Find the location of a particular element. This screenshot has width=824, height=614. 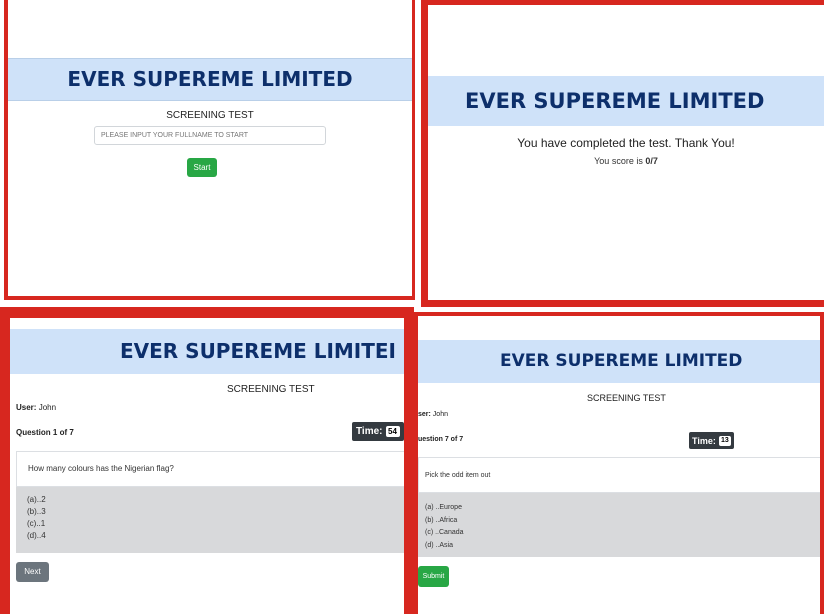

option-d: (d) ..Asia is located at coordinates (622, 546).